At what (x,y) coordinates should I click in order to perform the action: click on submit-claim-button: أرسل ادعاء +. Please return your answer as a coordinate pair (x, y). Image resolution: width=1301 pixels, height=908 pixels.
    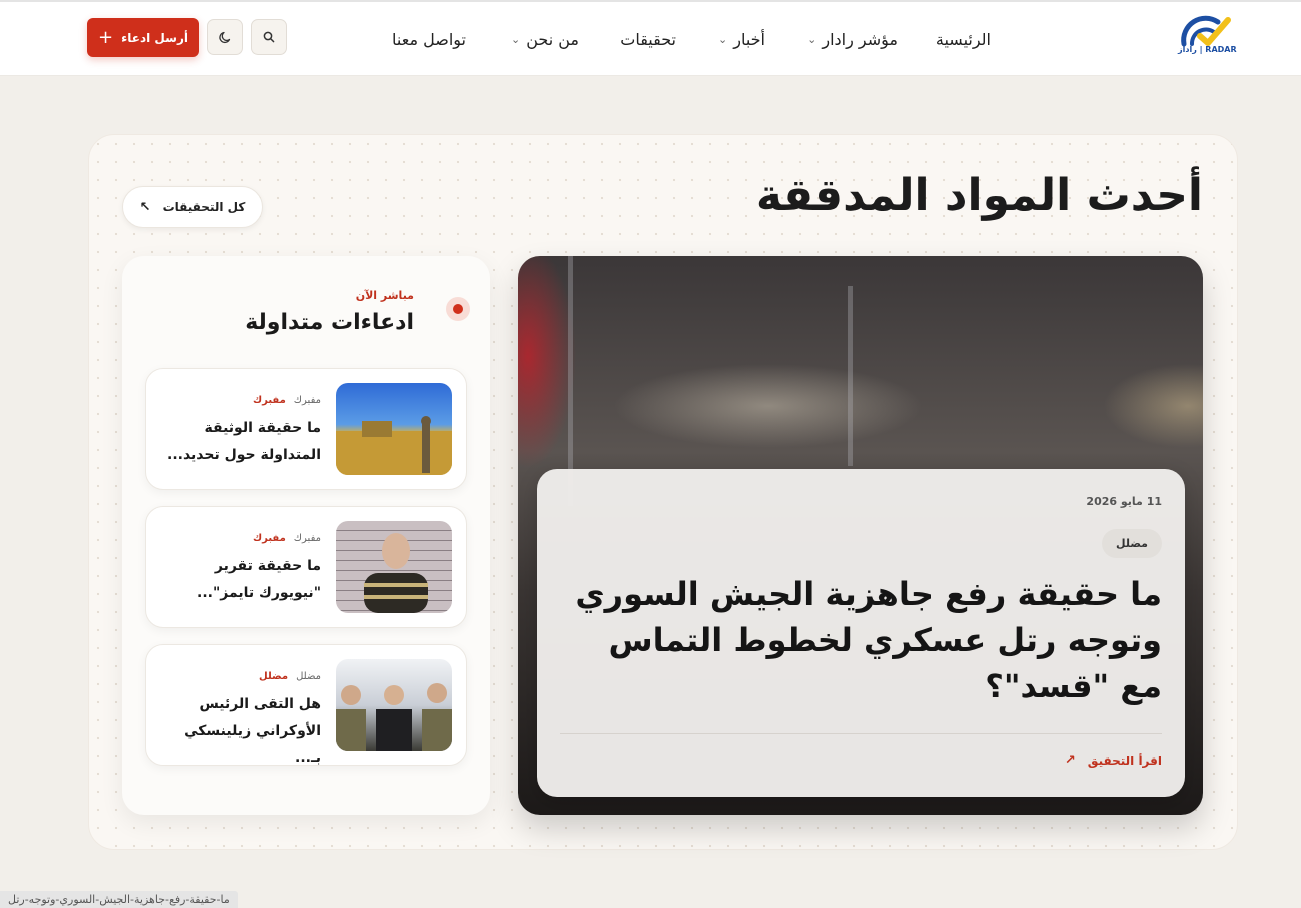
    Looking at the image, I should click on (143, 37).